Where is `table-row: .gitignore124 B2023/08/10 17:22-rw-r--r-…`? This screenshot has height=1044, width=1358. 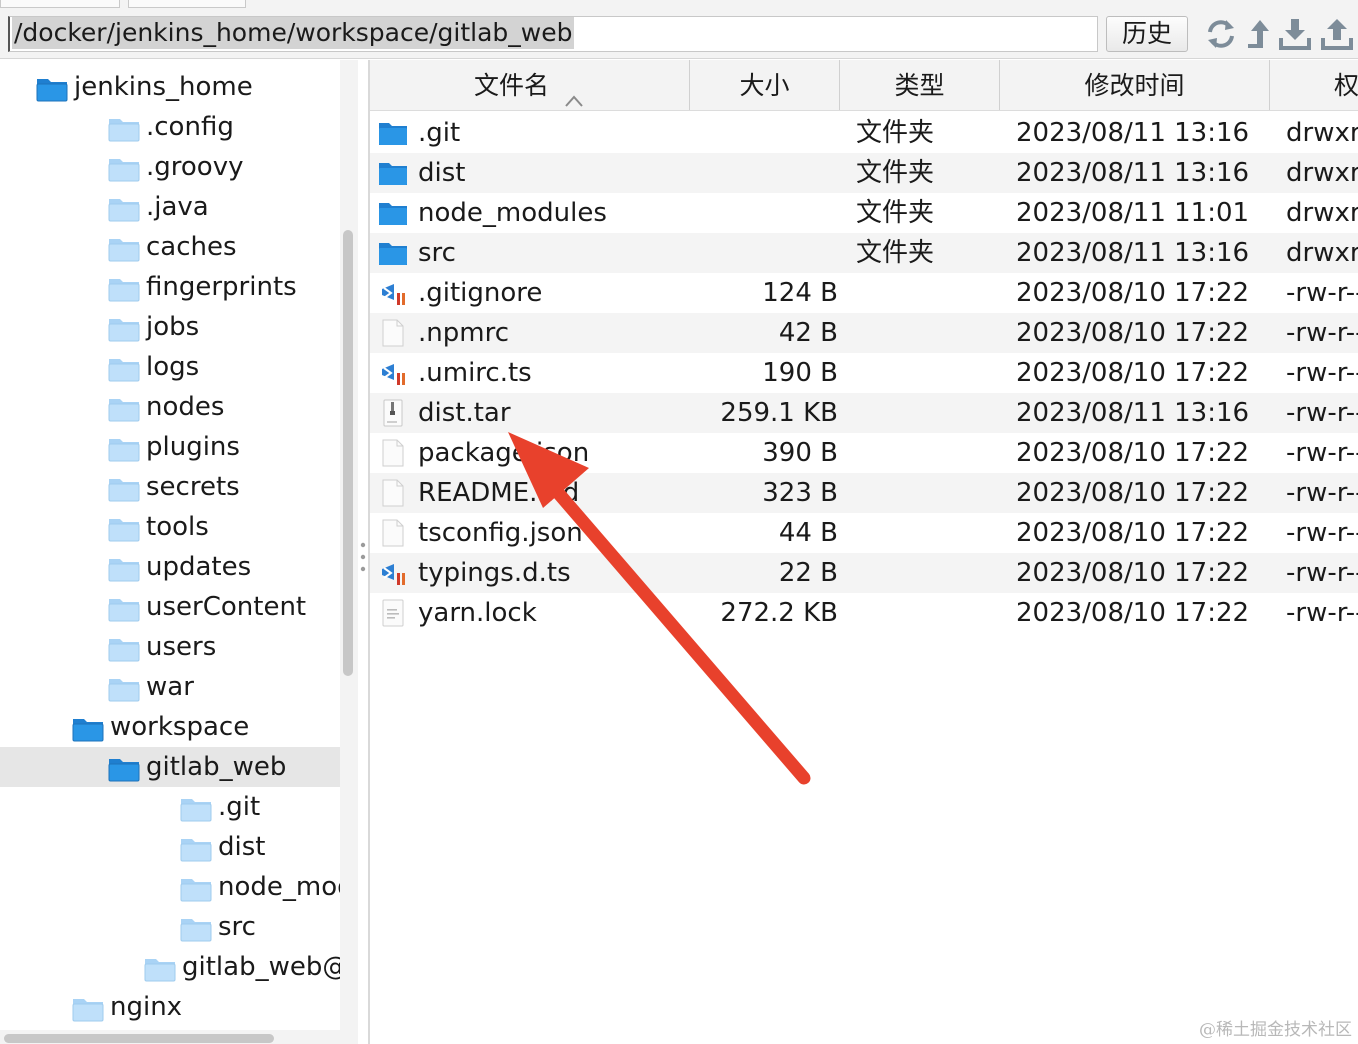 table-row: .gitignore124 B2023/08/10 17:22-rw-r--r-… is located at coordinates (864, 293).